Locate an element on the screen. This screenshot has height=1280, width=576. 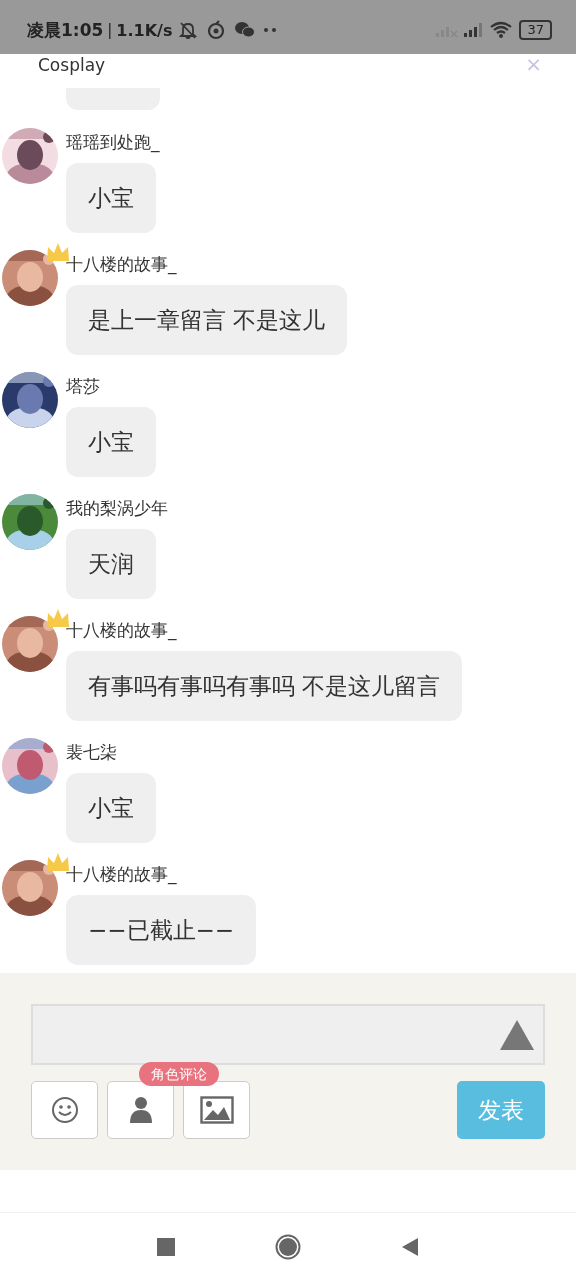
emoji-button is located at coordinates (64, 1110).